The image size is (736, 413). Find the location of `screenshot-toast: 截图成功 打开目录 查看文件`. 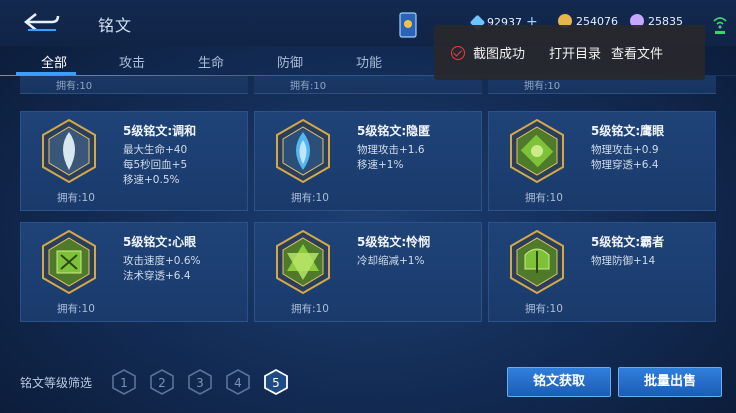

screenshot-toast: 截图成功 打开目录 查看文件 is located at coordinates (569, 52).